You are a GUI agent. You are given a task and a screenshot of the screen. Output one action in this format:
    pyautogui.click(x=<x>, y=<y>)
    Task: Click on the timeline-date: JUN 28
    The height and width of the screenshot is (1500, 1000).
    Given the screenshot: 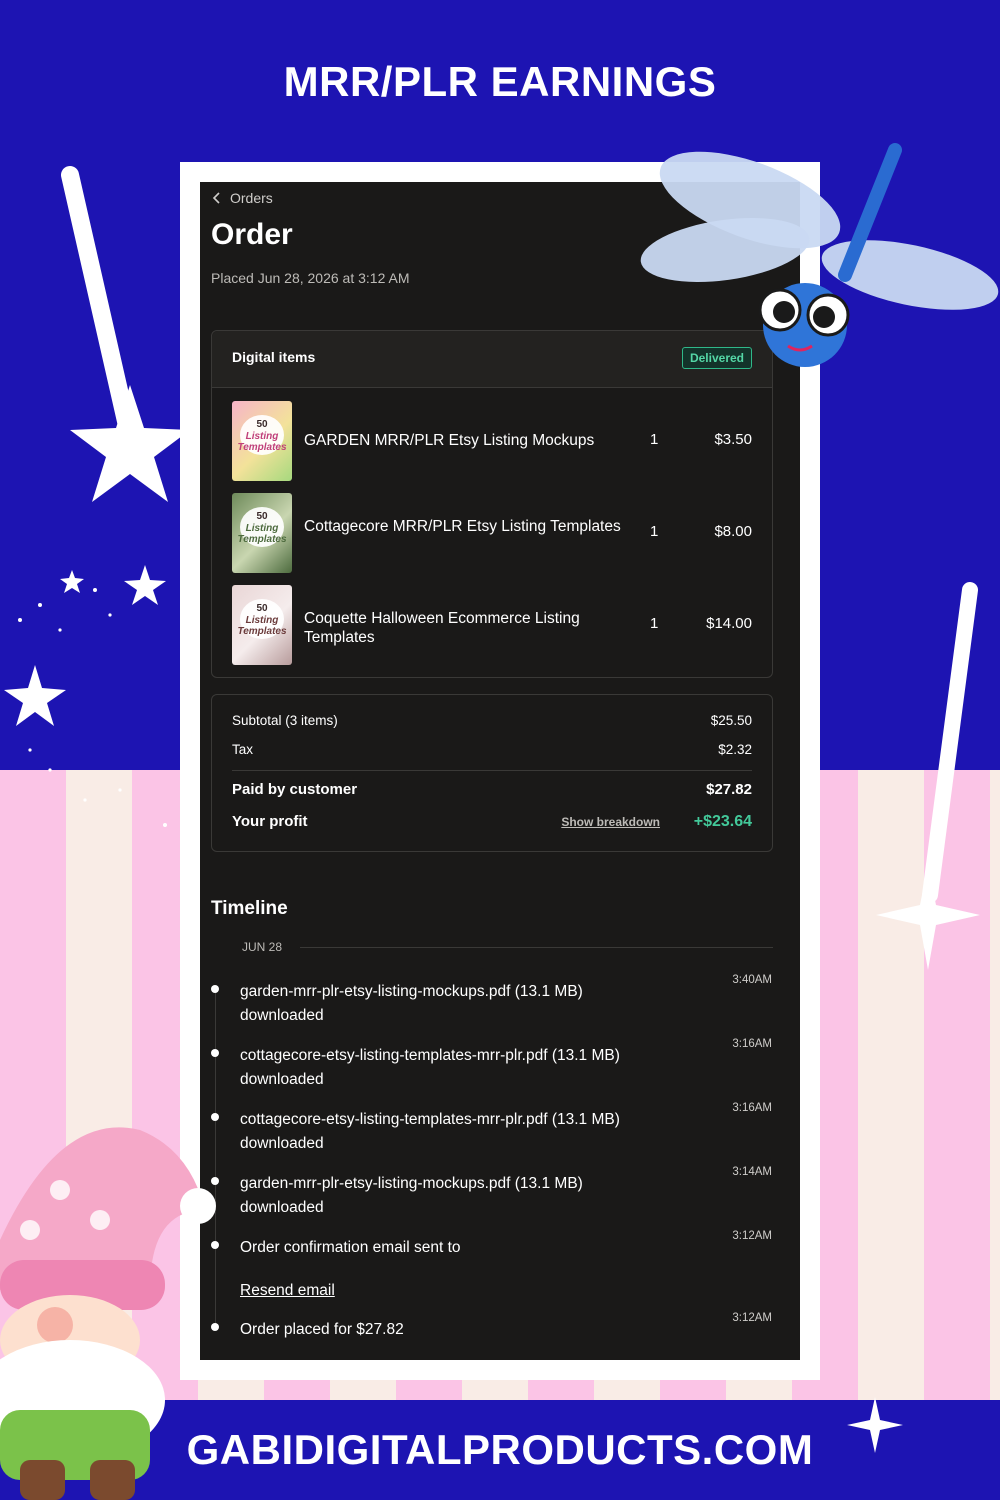 What is the action you would take?
    pyautogui.click(x=262, y=947)
    